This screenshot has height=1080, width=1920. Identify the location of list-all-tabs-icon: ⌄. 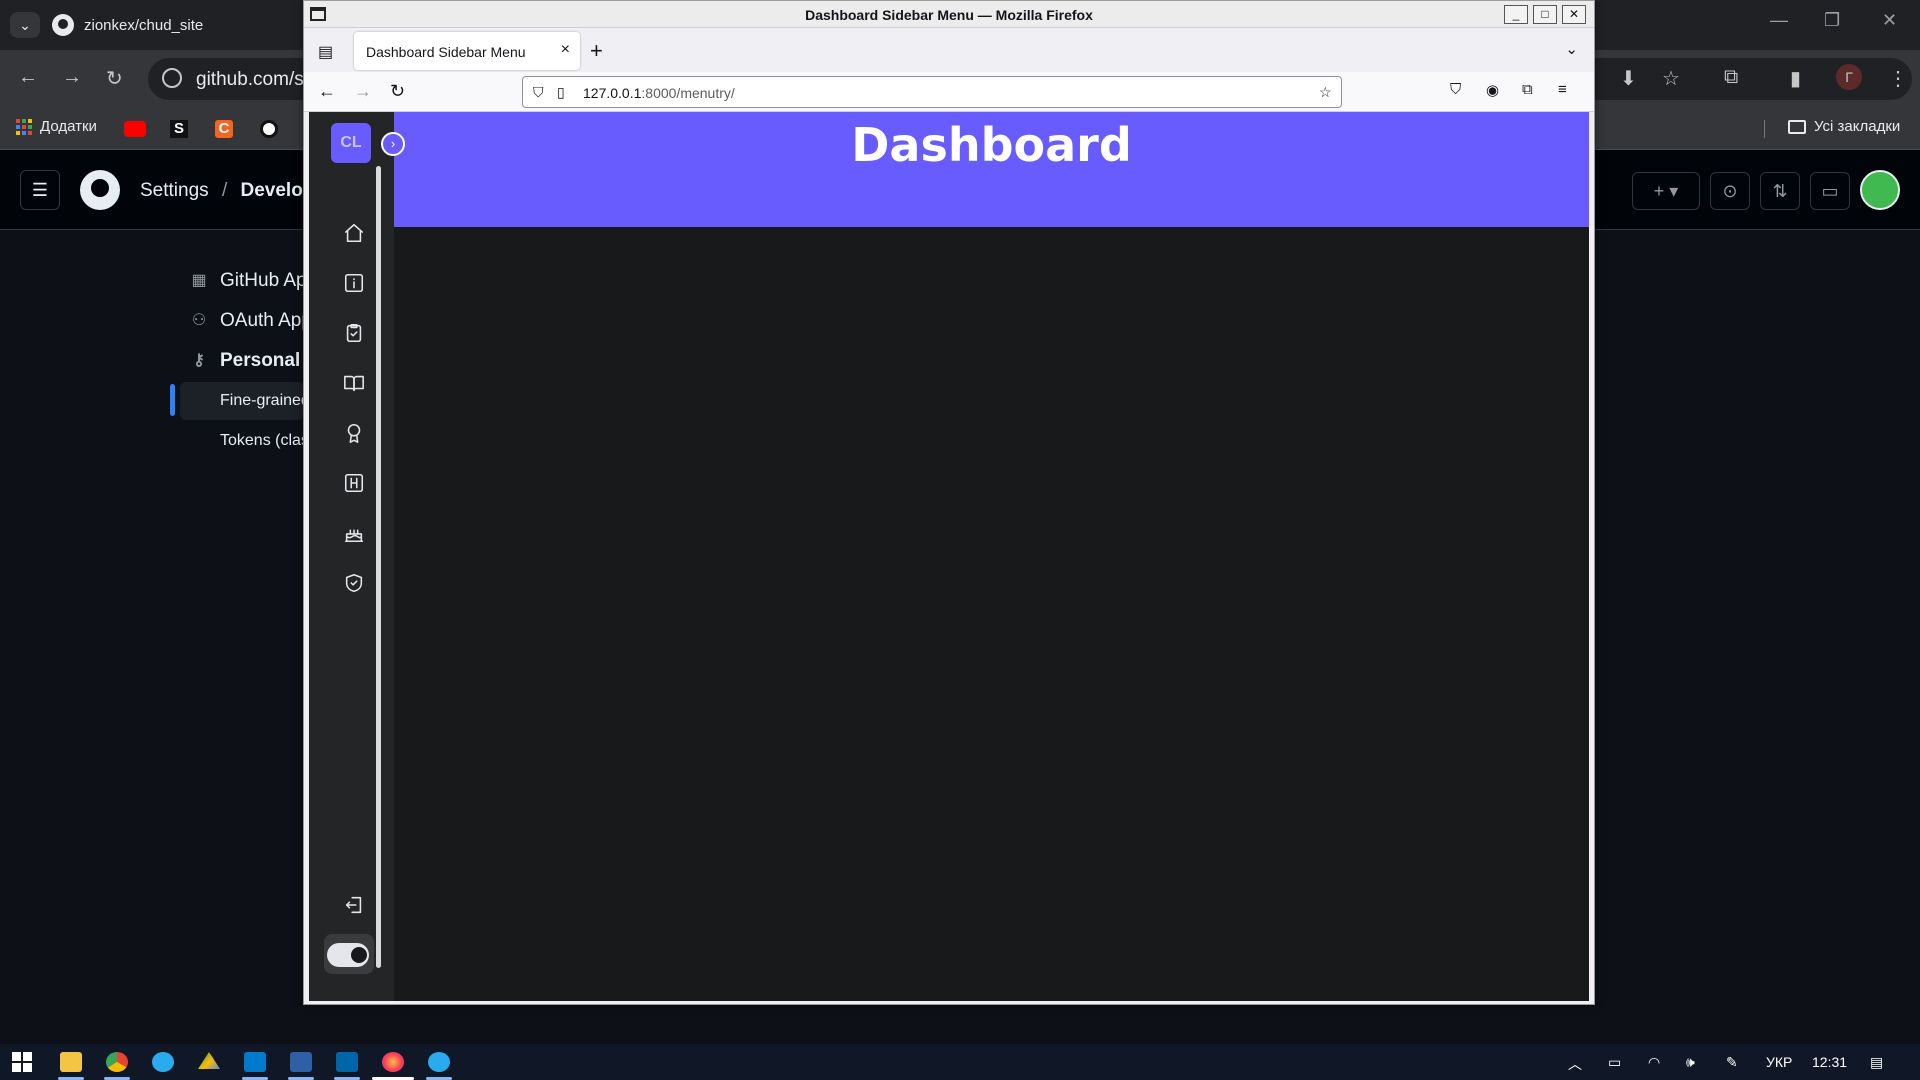
(1571, 49).